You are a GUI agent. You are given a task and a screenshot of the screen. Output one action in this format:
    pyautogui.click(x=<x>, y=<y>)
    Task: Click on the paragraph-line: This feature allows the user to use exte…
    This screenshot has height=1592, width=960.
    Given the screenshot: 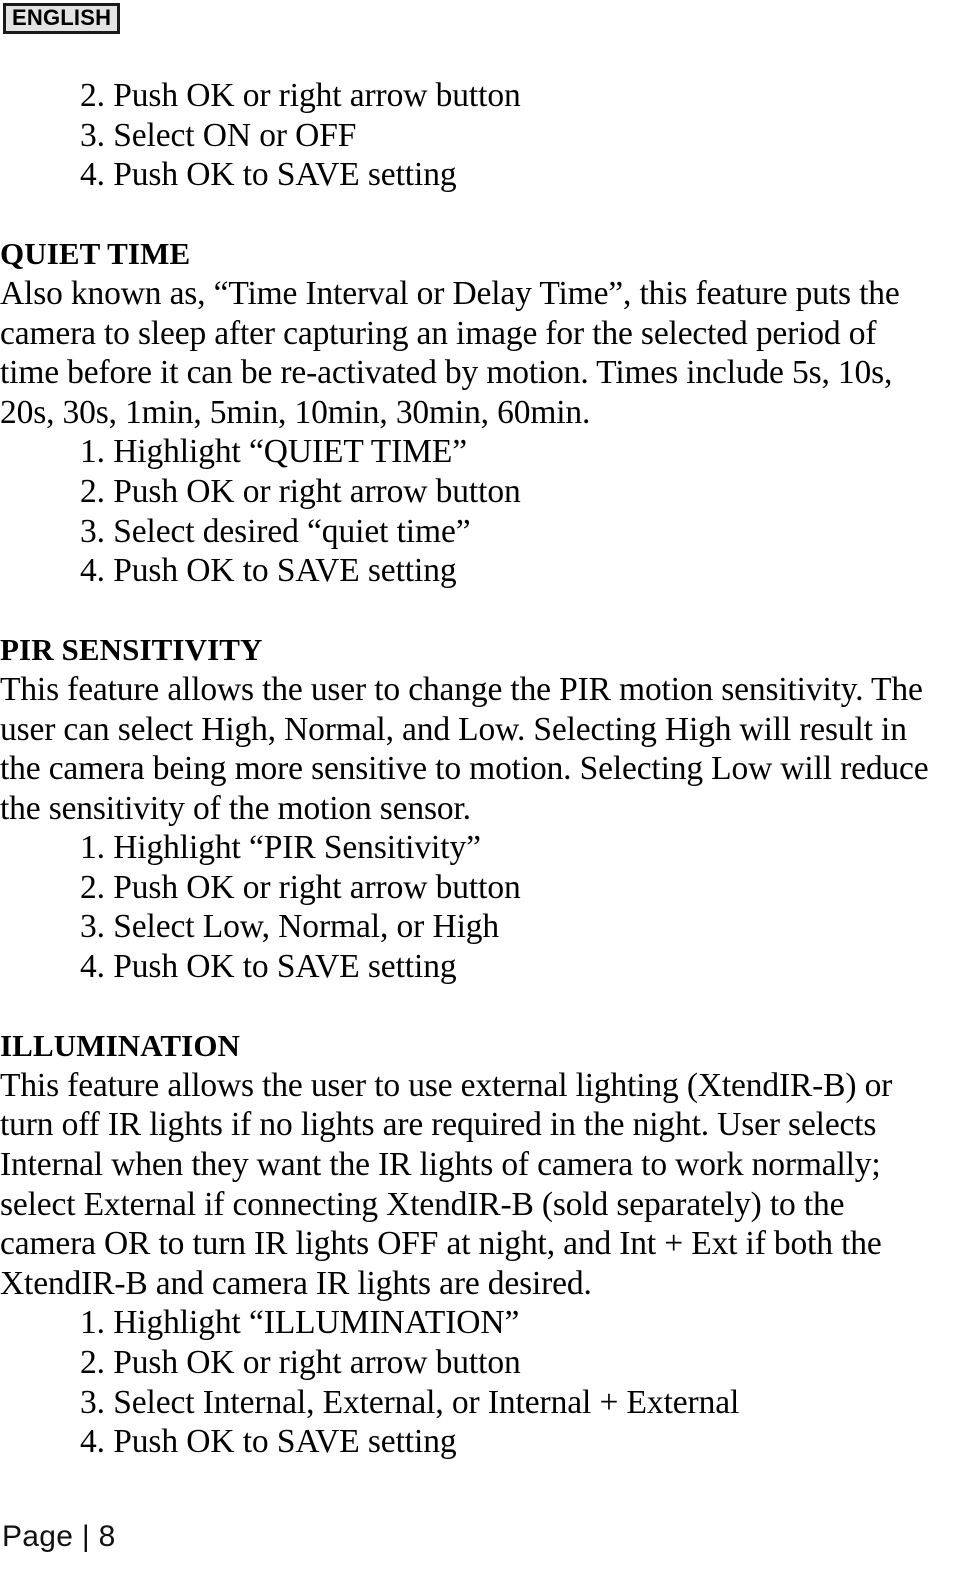 What is the action you would take?
    pyautogui.click(x=446, y=1085)
    